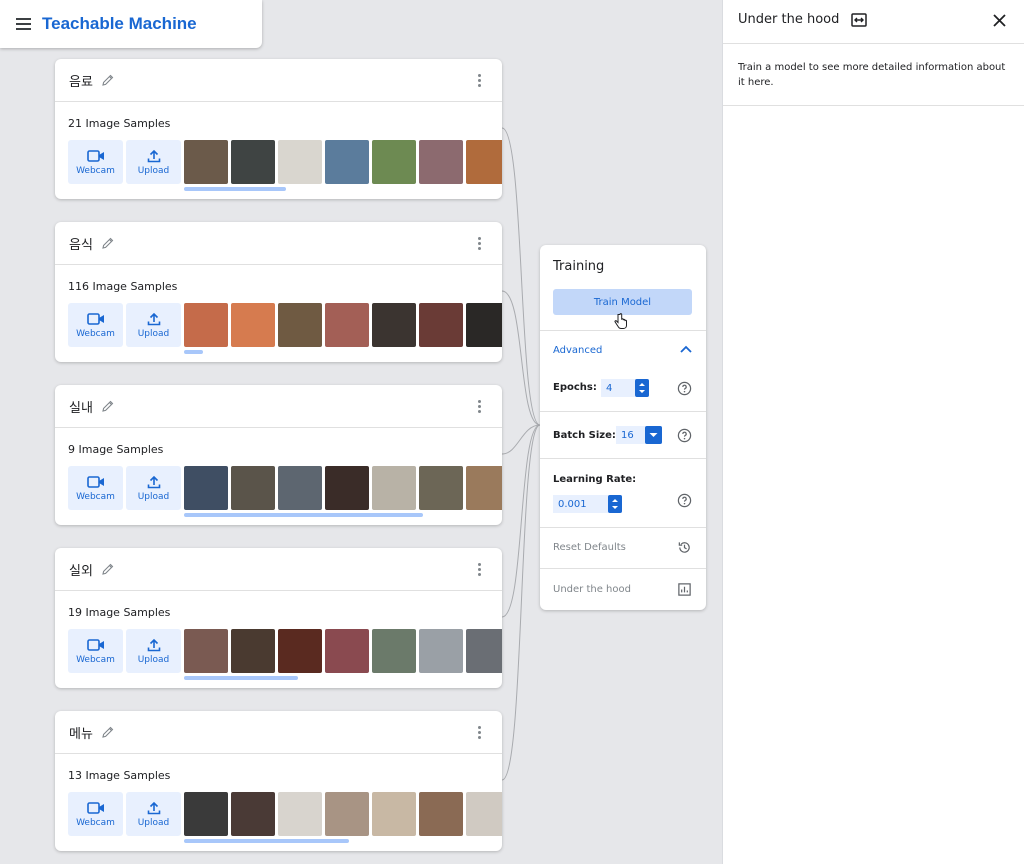 The image size is (1024, 864). I want to click on sample-thumbnails, so click(343, 488).